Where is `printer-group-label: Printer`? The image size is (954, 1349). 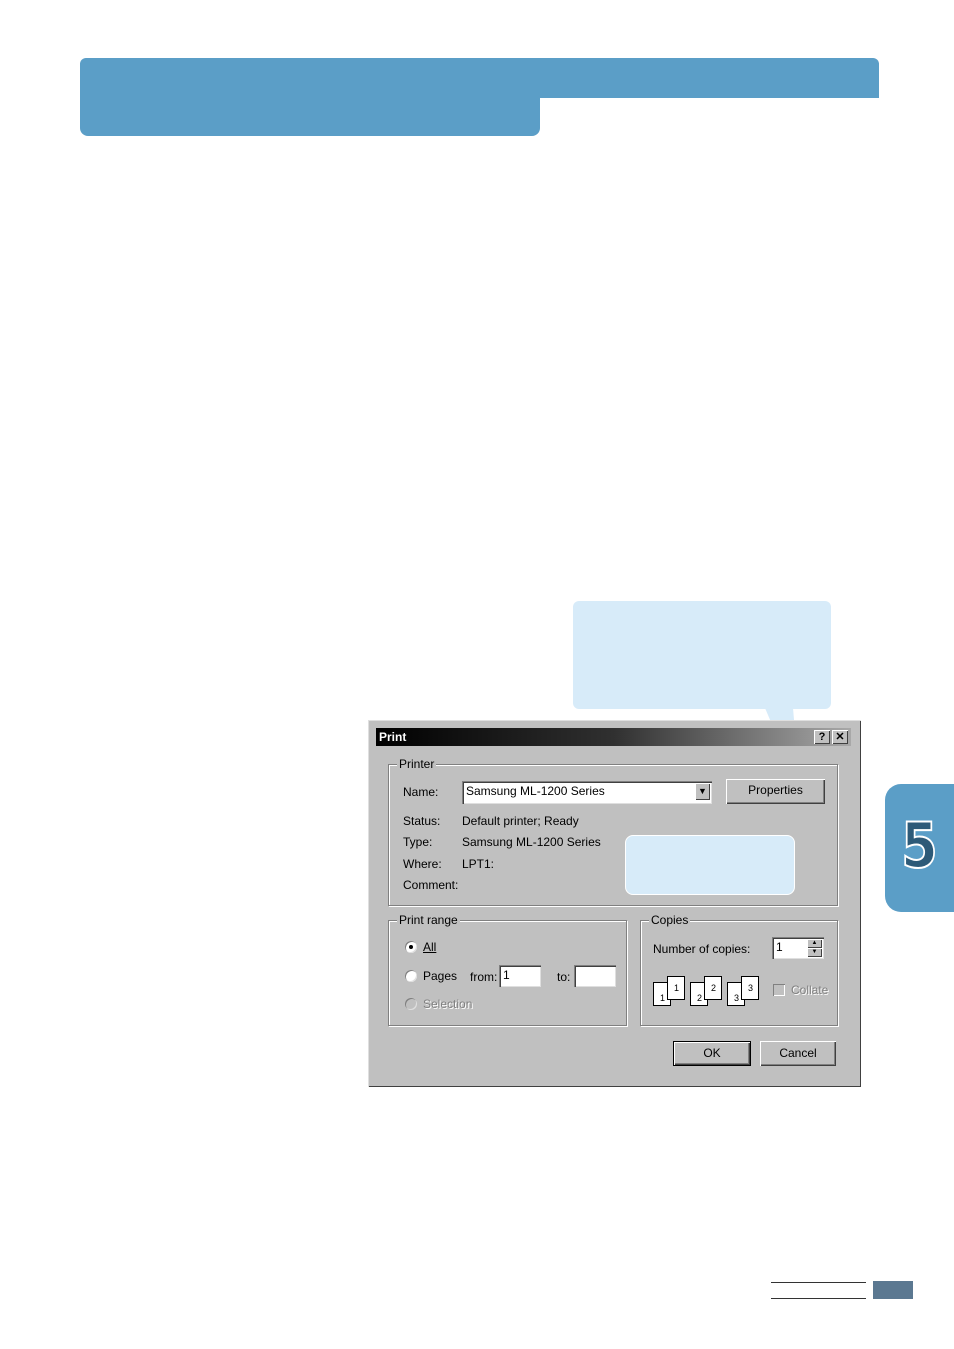 printer-group-label: Printer is located at coordinates (417, 764).